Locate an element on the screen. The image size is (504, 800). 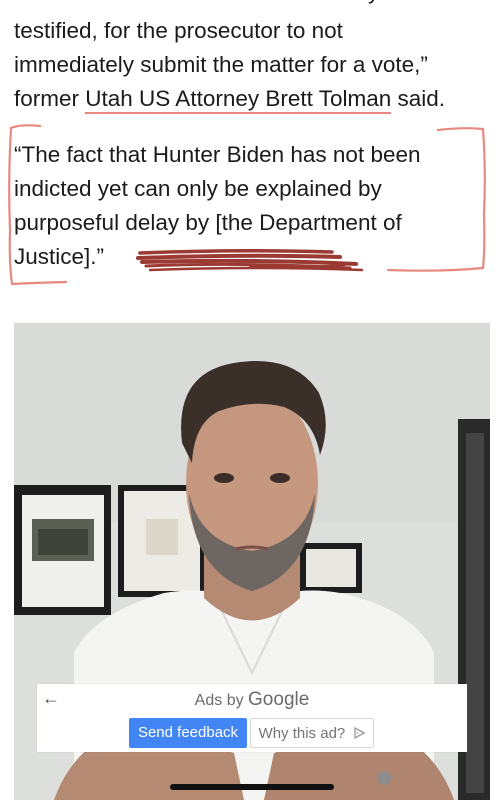
quote-line: indicted yet can only be explained by is located at coordinates (198, 188).